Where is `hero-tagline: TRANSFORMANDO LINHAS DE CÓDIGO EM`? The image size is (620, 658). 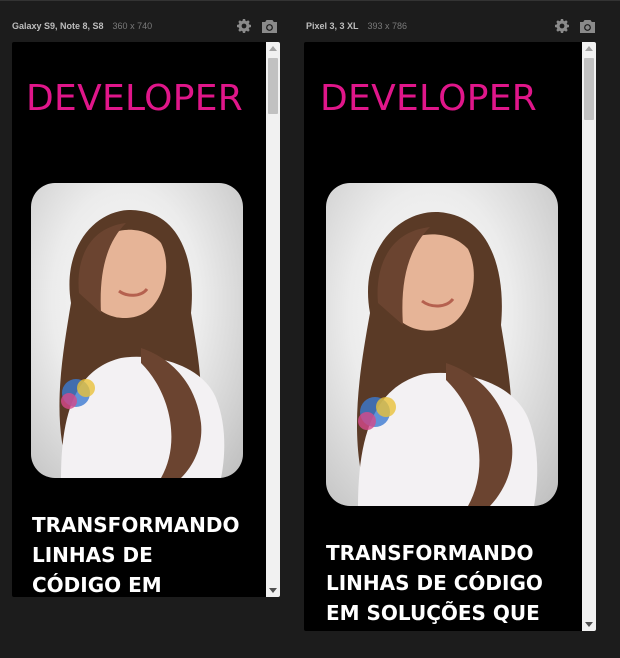 hero-tagline: TRANSFORMANDO LINHAS DE CÓDIGO EM is located at coordinates (135, 553).